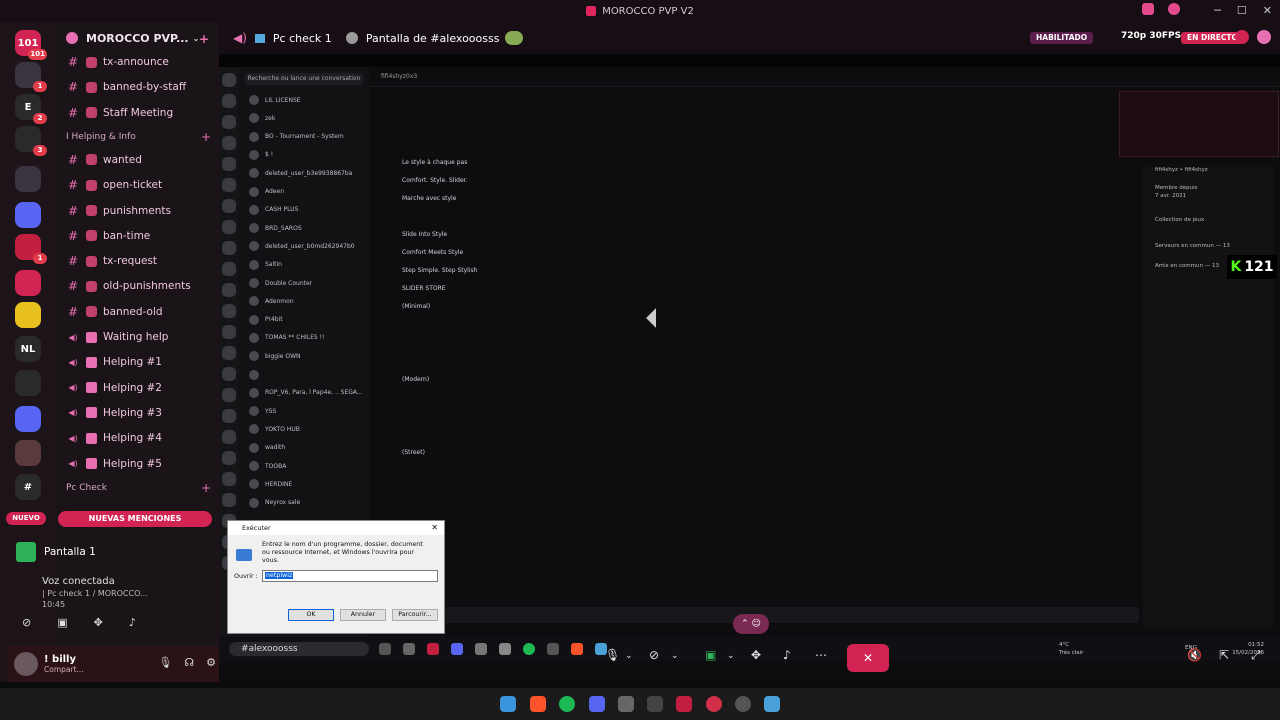 Image resolution: width=1280 pixels, height=720 pixels. Describe the element at coordinates (1267, 10) in the screenshot. I see `close-window-button: ✕` at that location.